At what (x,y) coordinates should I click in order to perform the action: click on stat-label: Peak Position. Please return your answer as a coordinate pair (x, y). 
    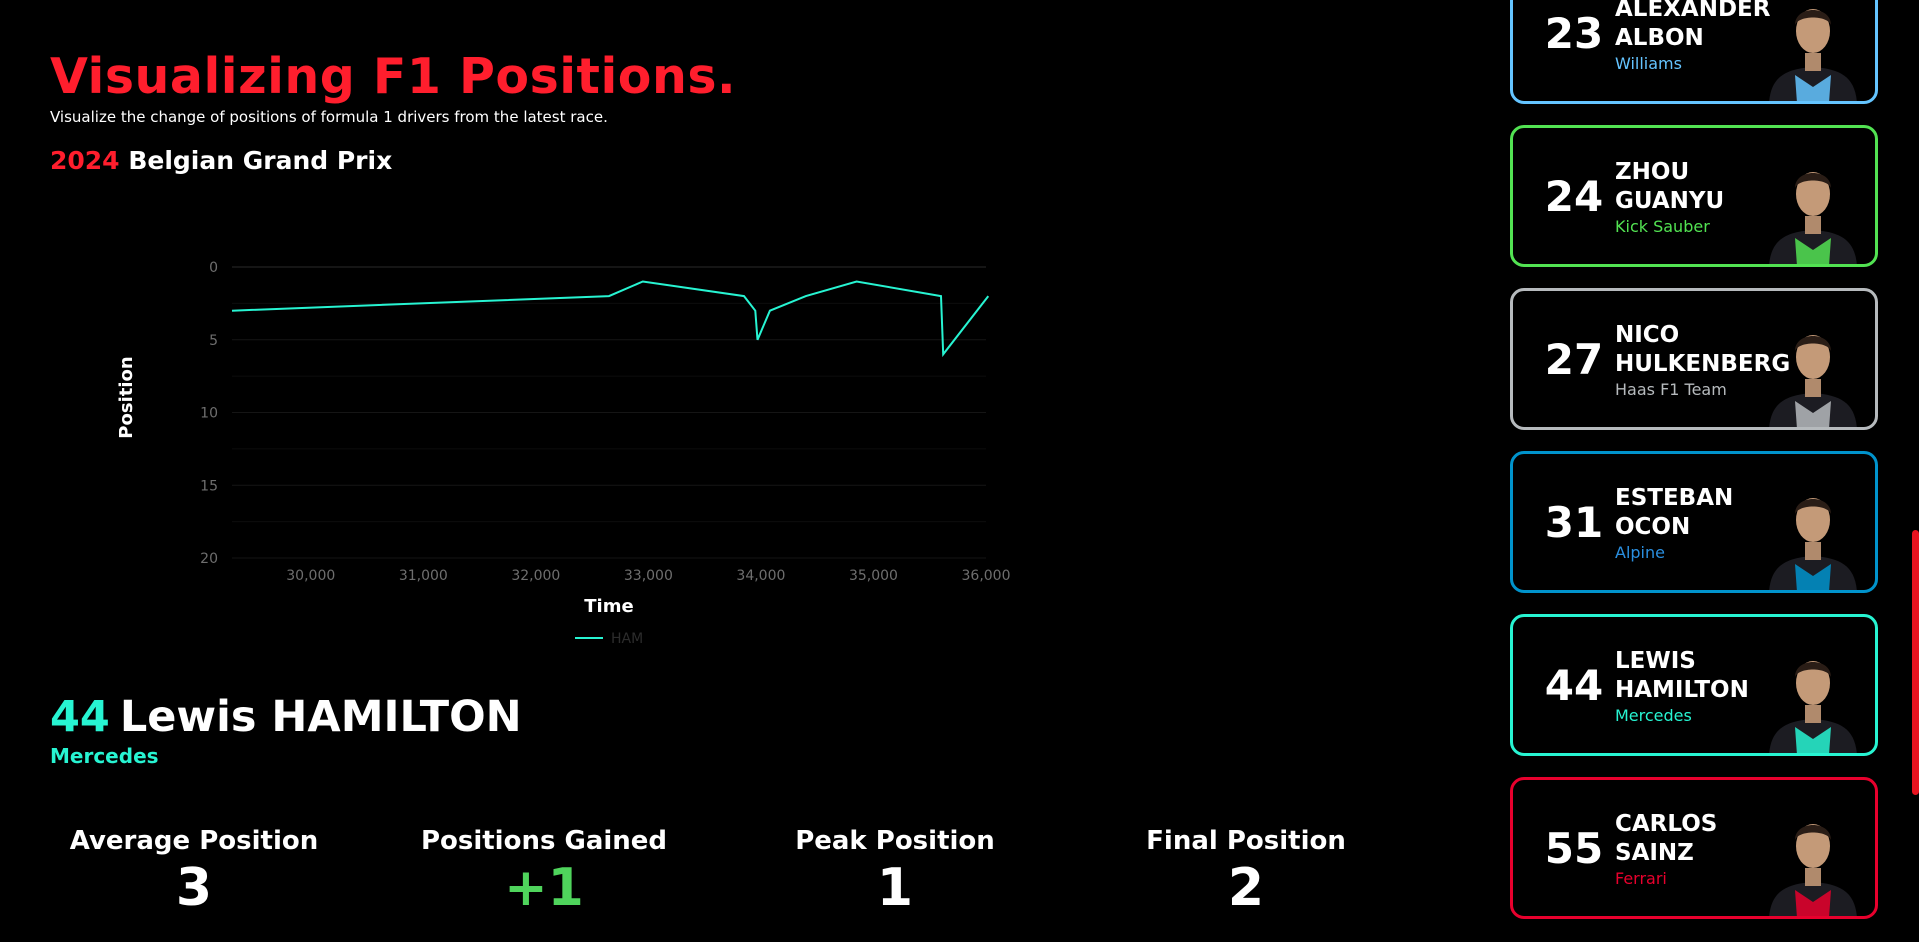
    Looking at the image, I should click on (895, 841).